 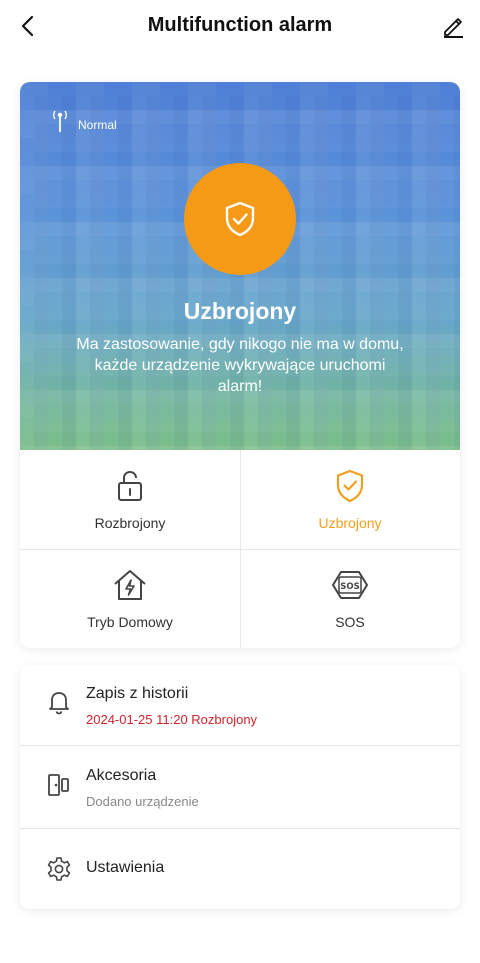 I want to click on settings-title: Ustawienia, so click(x=125, y=867).